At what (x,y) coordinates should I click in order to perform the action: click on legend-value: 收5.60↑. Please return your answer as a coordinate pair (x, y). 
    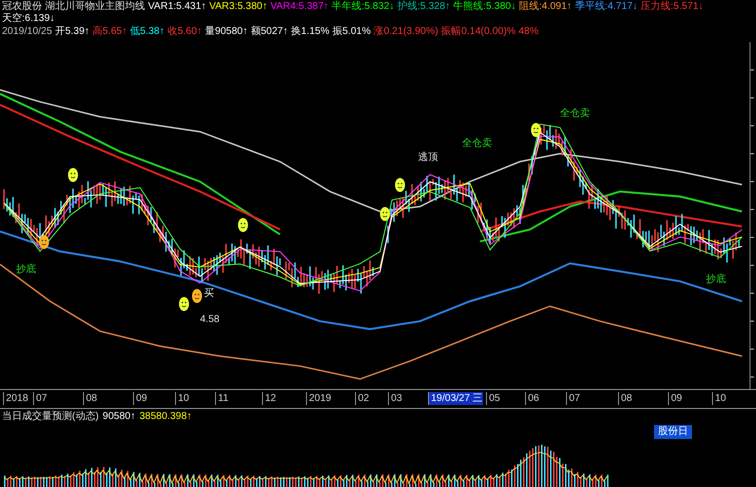
    Looking at the image, I should click on (184, 32).